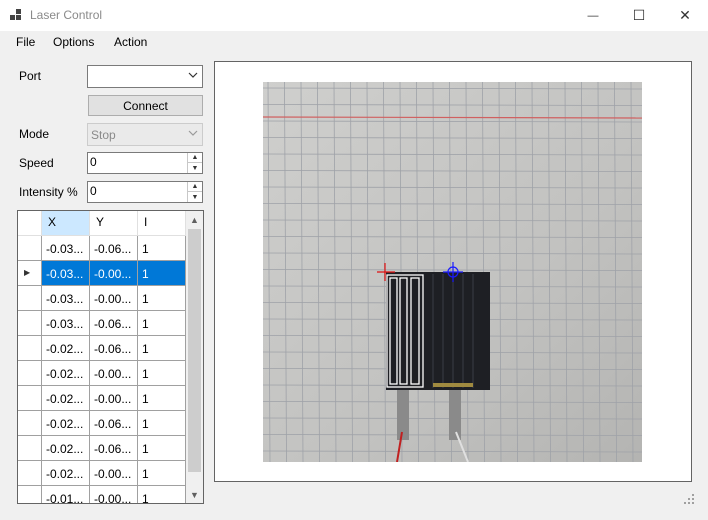  I want to click on minimize-icon: —, so click(593, 15).